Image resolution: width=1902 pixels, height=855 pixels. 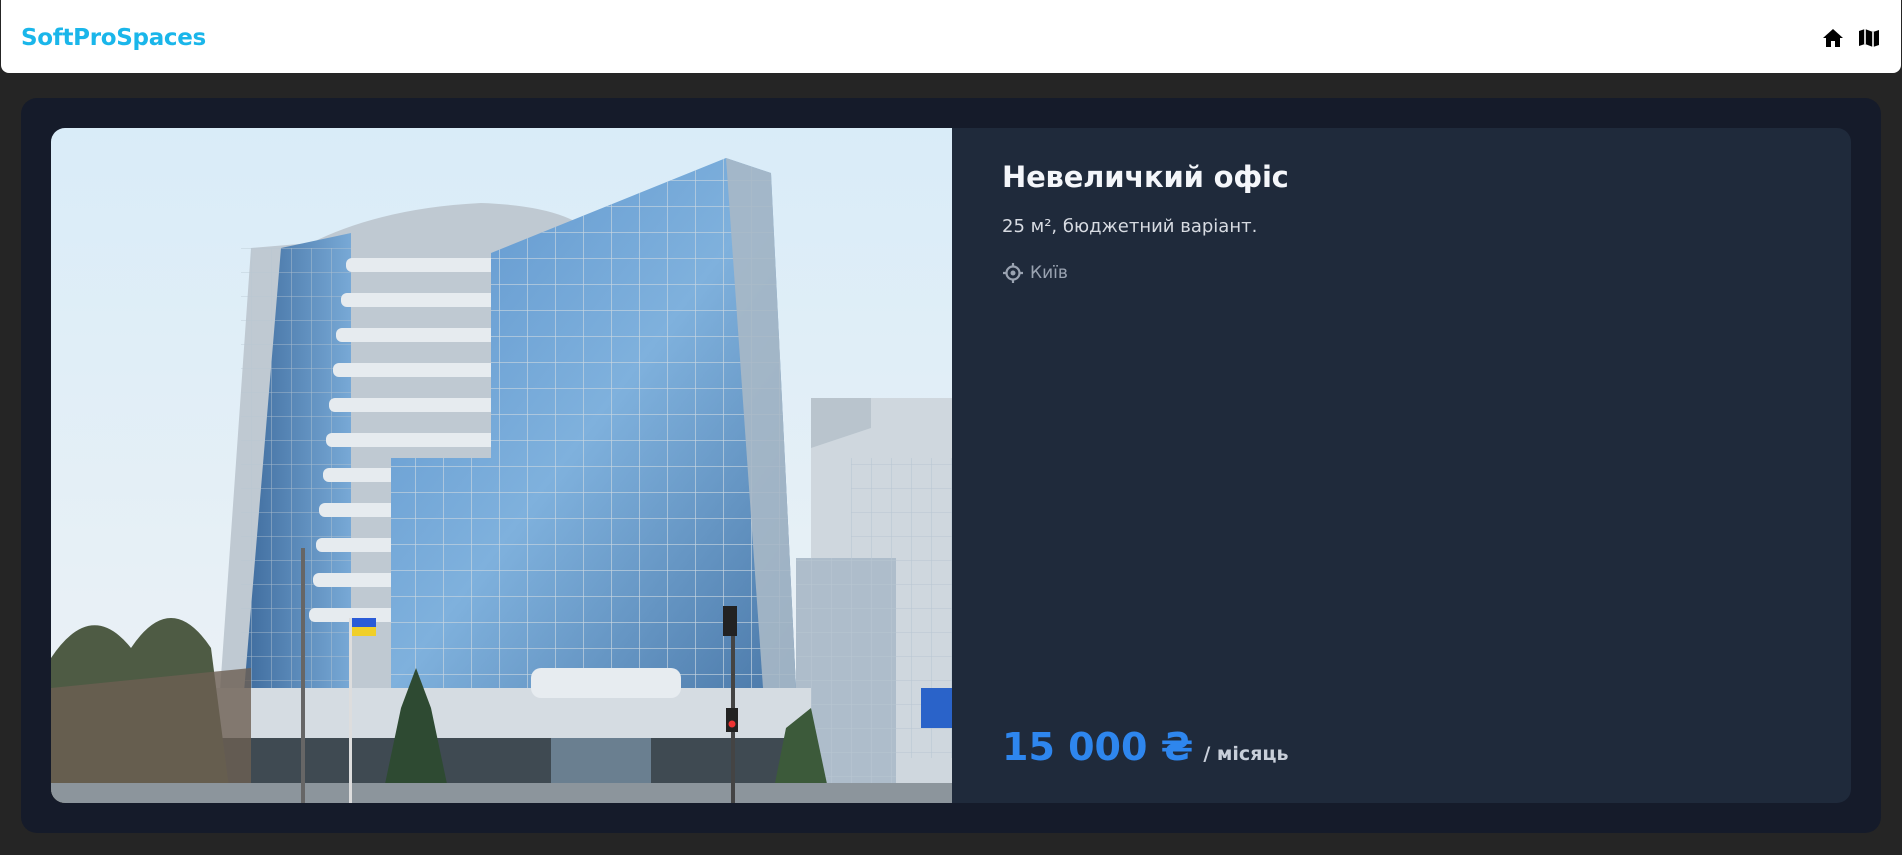 What do you see at coordinates (1833, 38) in the screenshot?
I see `home-icon` at bounding box center [1833, 38].